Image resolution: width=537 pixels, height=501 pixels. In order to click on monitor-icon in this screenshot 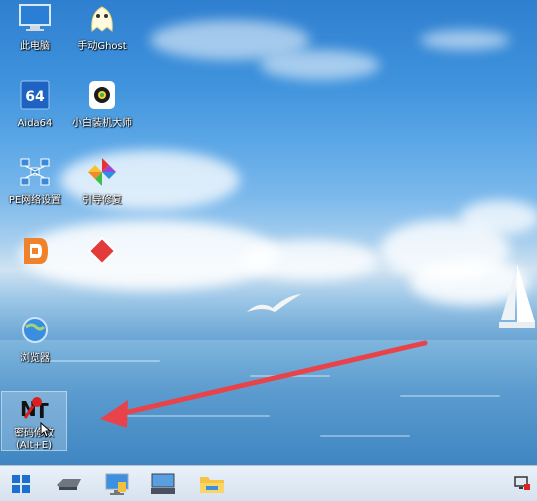, I will do `click(117, 483)`.